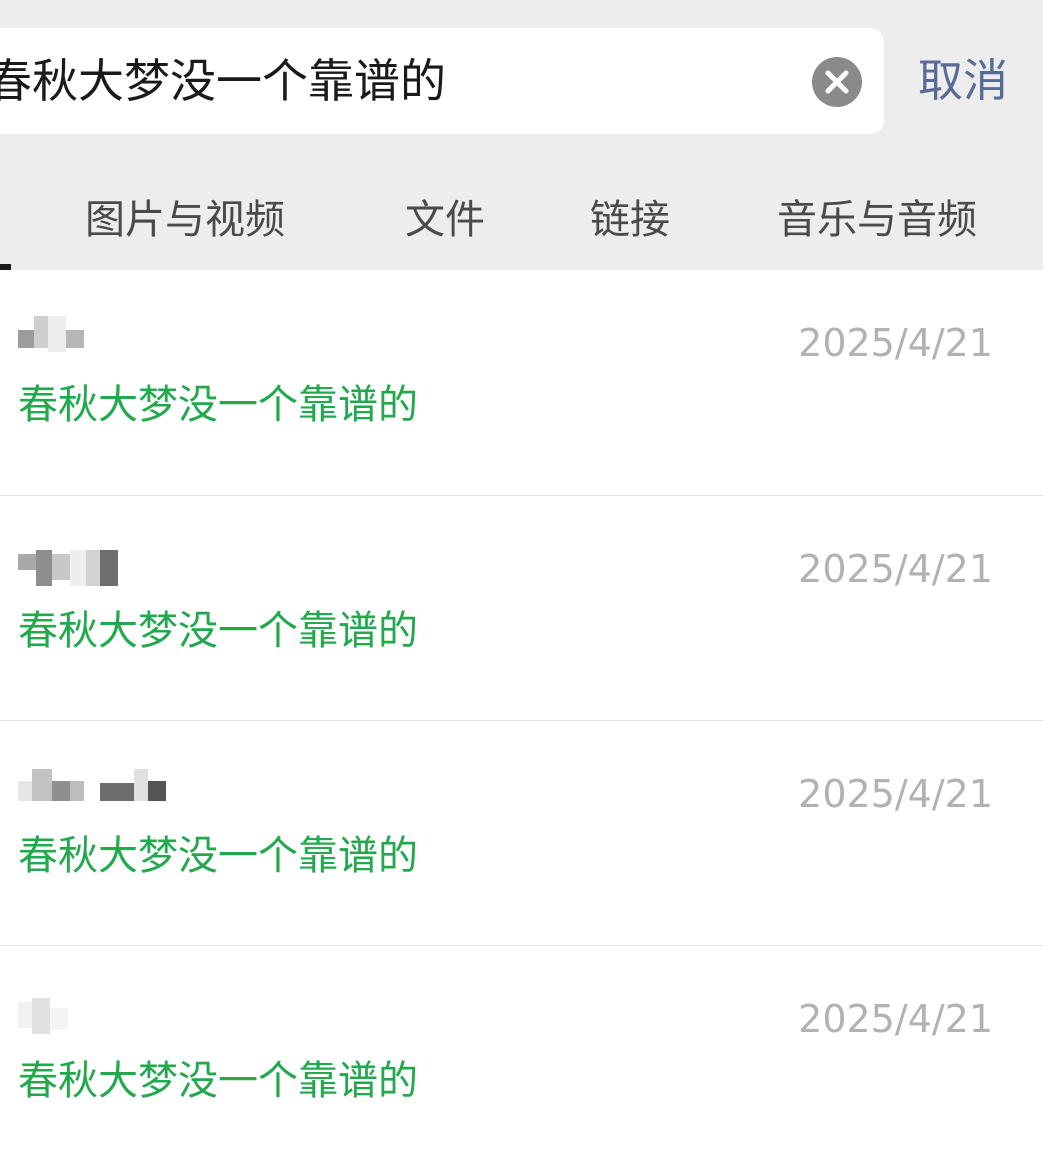 This screenshot has width=1043, height=1161. I want to click on close-icon, so click(837, 82).